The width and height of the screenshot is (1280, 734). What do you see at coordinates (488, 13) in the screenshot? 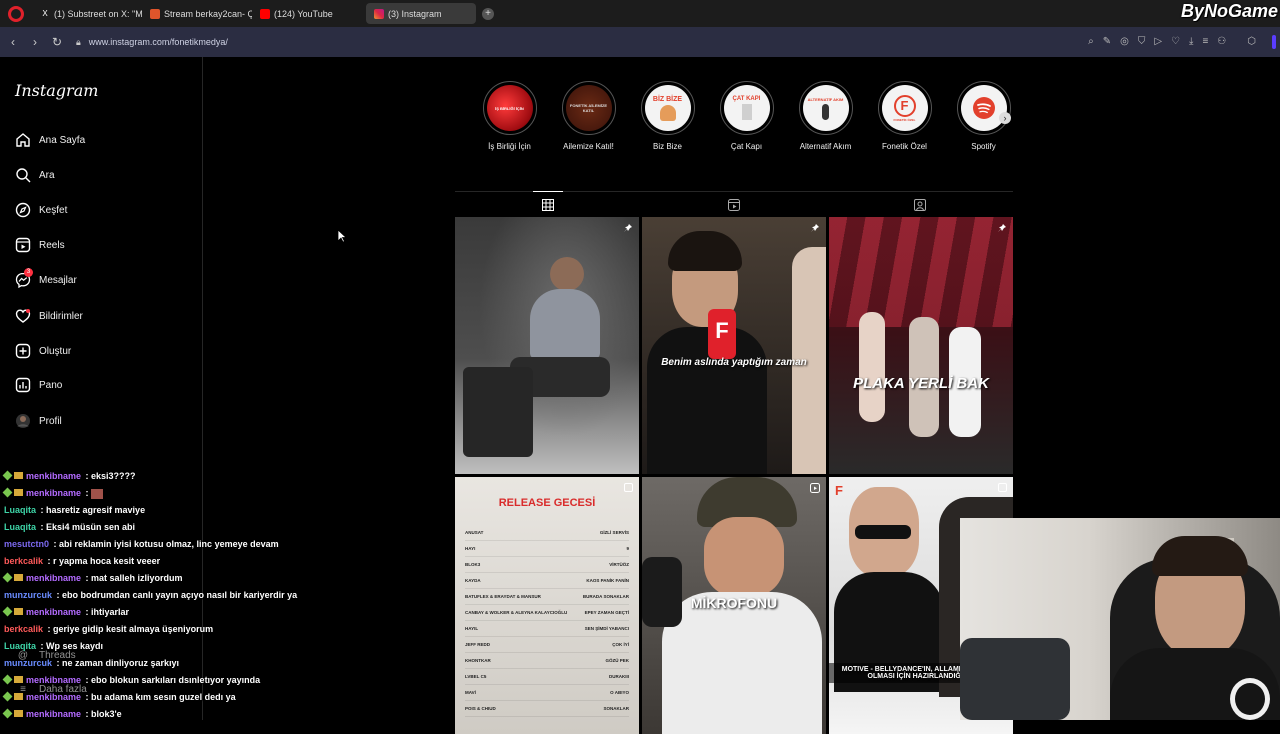
I see `new-tab-button: +` at bounding box center [488, 13].